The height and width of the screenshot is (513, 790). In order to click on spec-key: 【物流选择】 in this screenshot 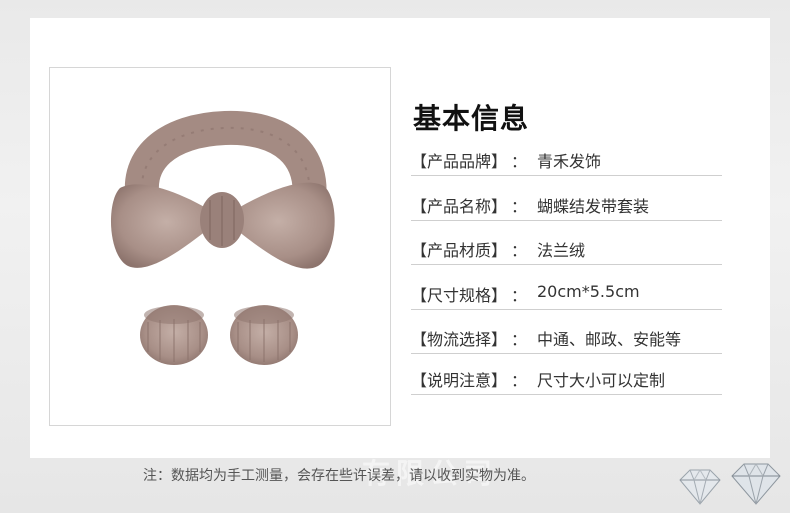, I will do `click(459, 339)`.